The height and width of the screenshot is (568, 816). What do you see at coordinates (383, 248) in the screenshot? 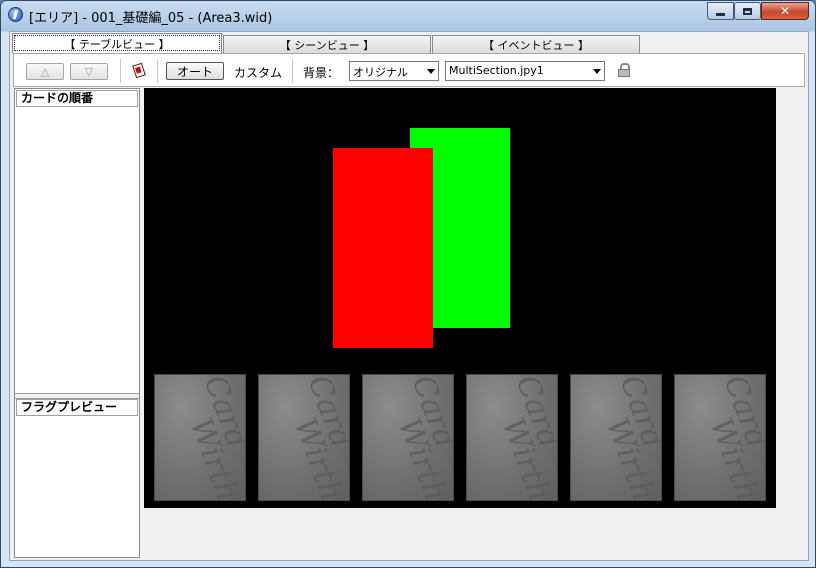
I see `red-card-region` at bounding box center [383, 248].